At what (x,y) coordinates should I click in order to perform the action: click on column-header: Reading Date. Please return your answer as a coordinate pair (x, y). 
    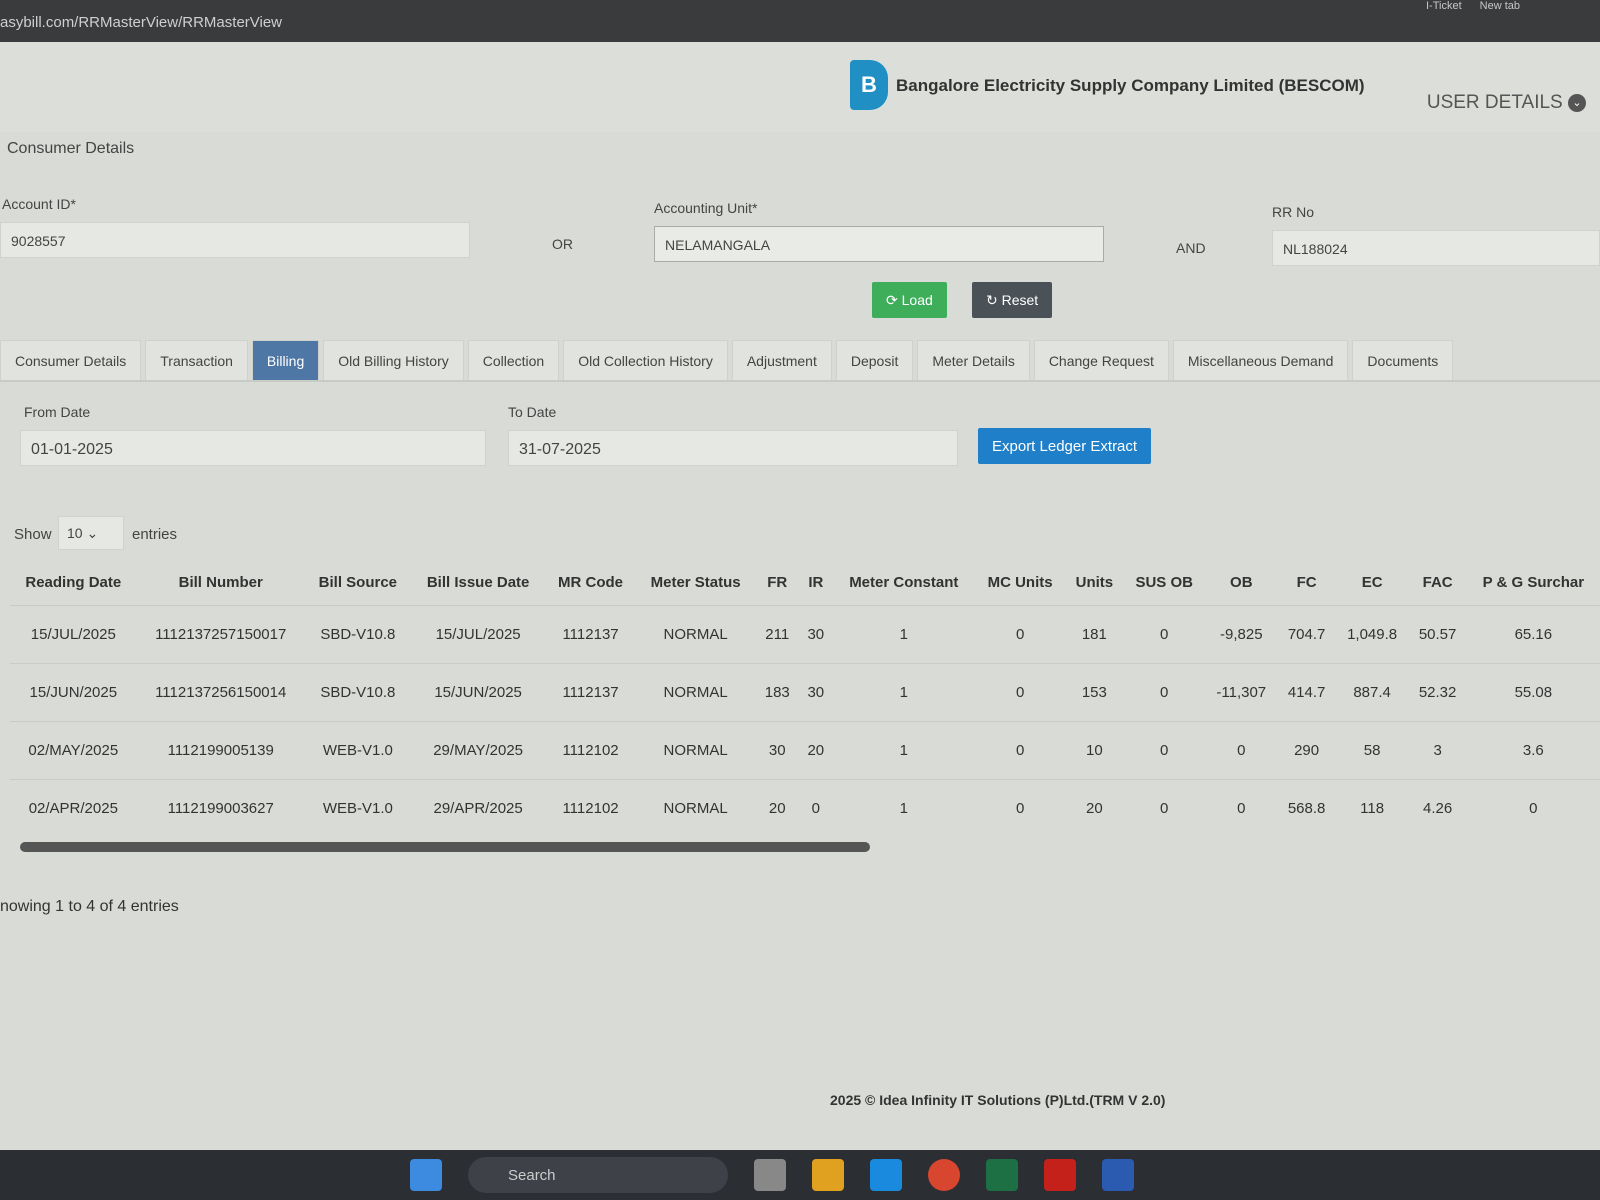
    Looking at the image, I should click on (73, 583).